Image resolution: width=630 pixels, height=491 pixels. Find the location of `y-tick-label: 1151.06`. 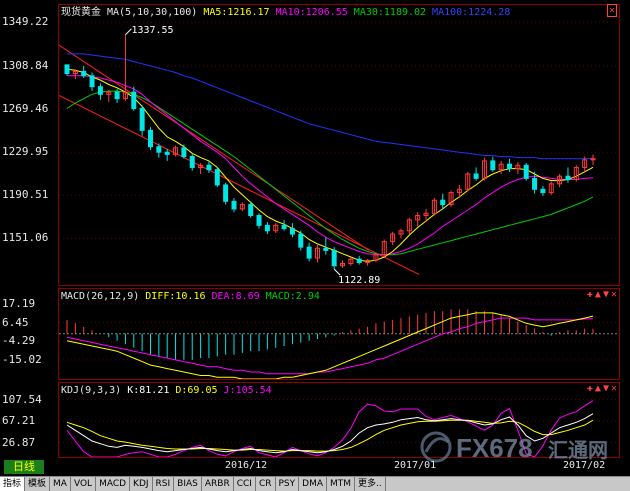

y-tick-label: 1151.06 is located at coordinates (25, 238).